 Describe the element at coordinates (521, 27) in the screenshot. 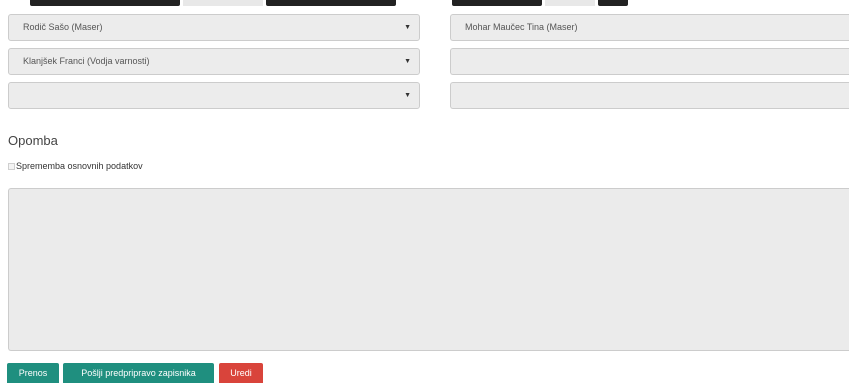

I see `participant-field-1-value: Mohar Maučec Tina (Maser)` at that location.